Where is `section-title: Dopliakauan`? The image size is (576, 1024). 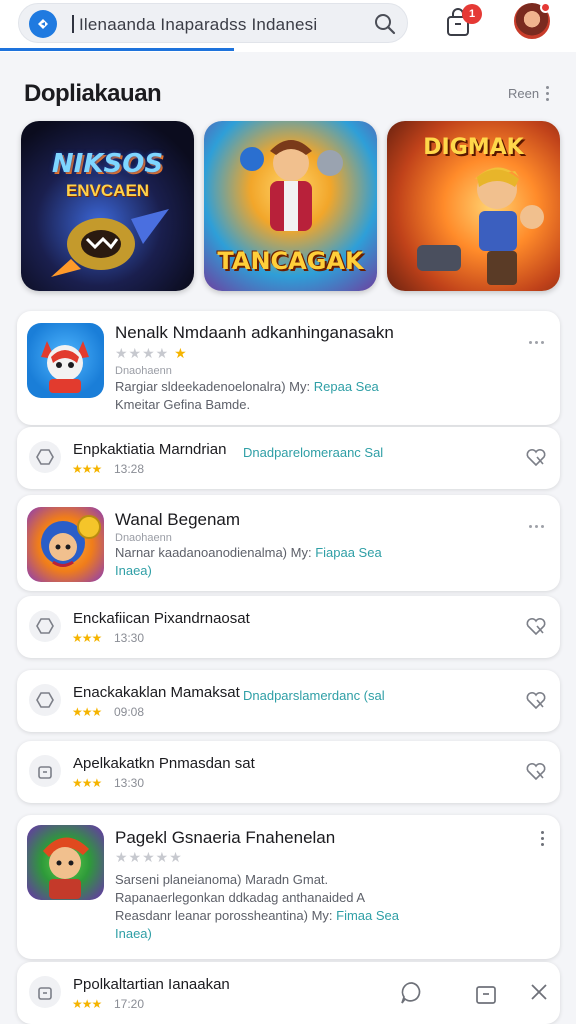
section-title: Dopliakauan is located at coordinates (93, 93).